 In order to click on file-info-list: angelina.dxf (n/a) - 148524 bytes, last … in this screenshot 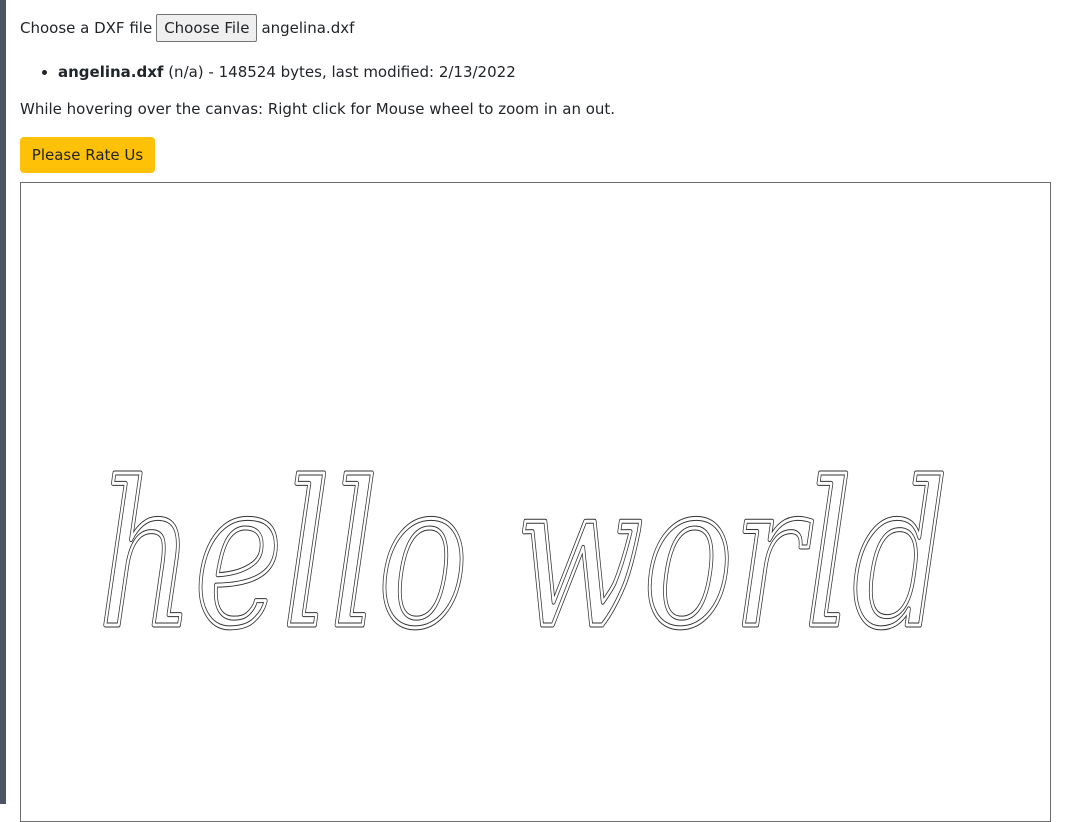, I will do `click(268, 72)`.